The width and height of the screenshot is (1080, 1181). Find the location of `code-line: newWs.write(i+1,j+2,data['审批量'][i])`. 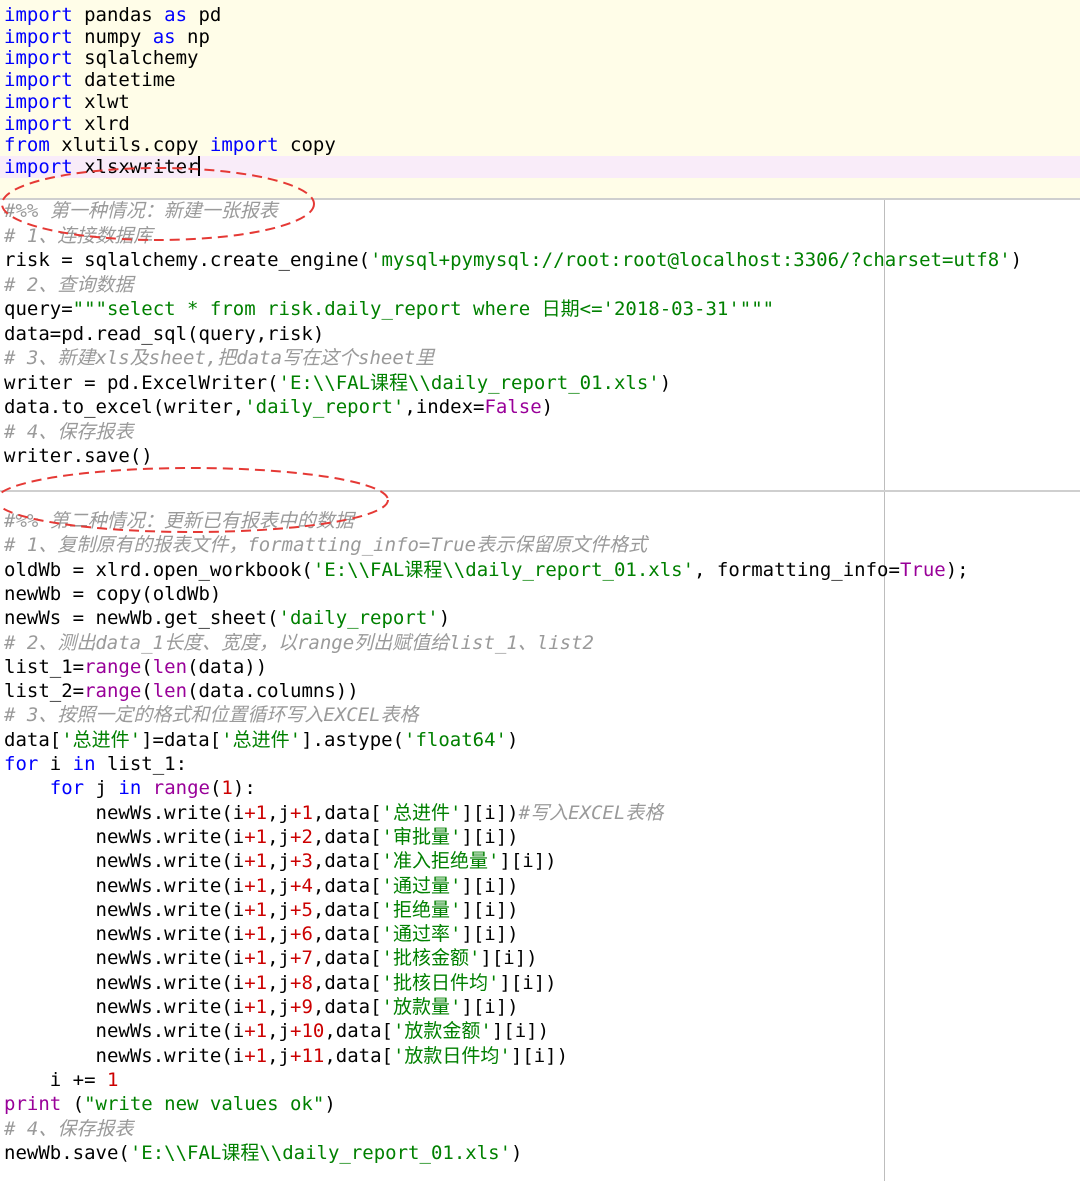

code-line: newWs.write(i+1,j+2,data['审批量'][i]) is located at coordinates (261, 837).